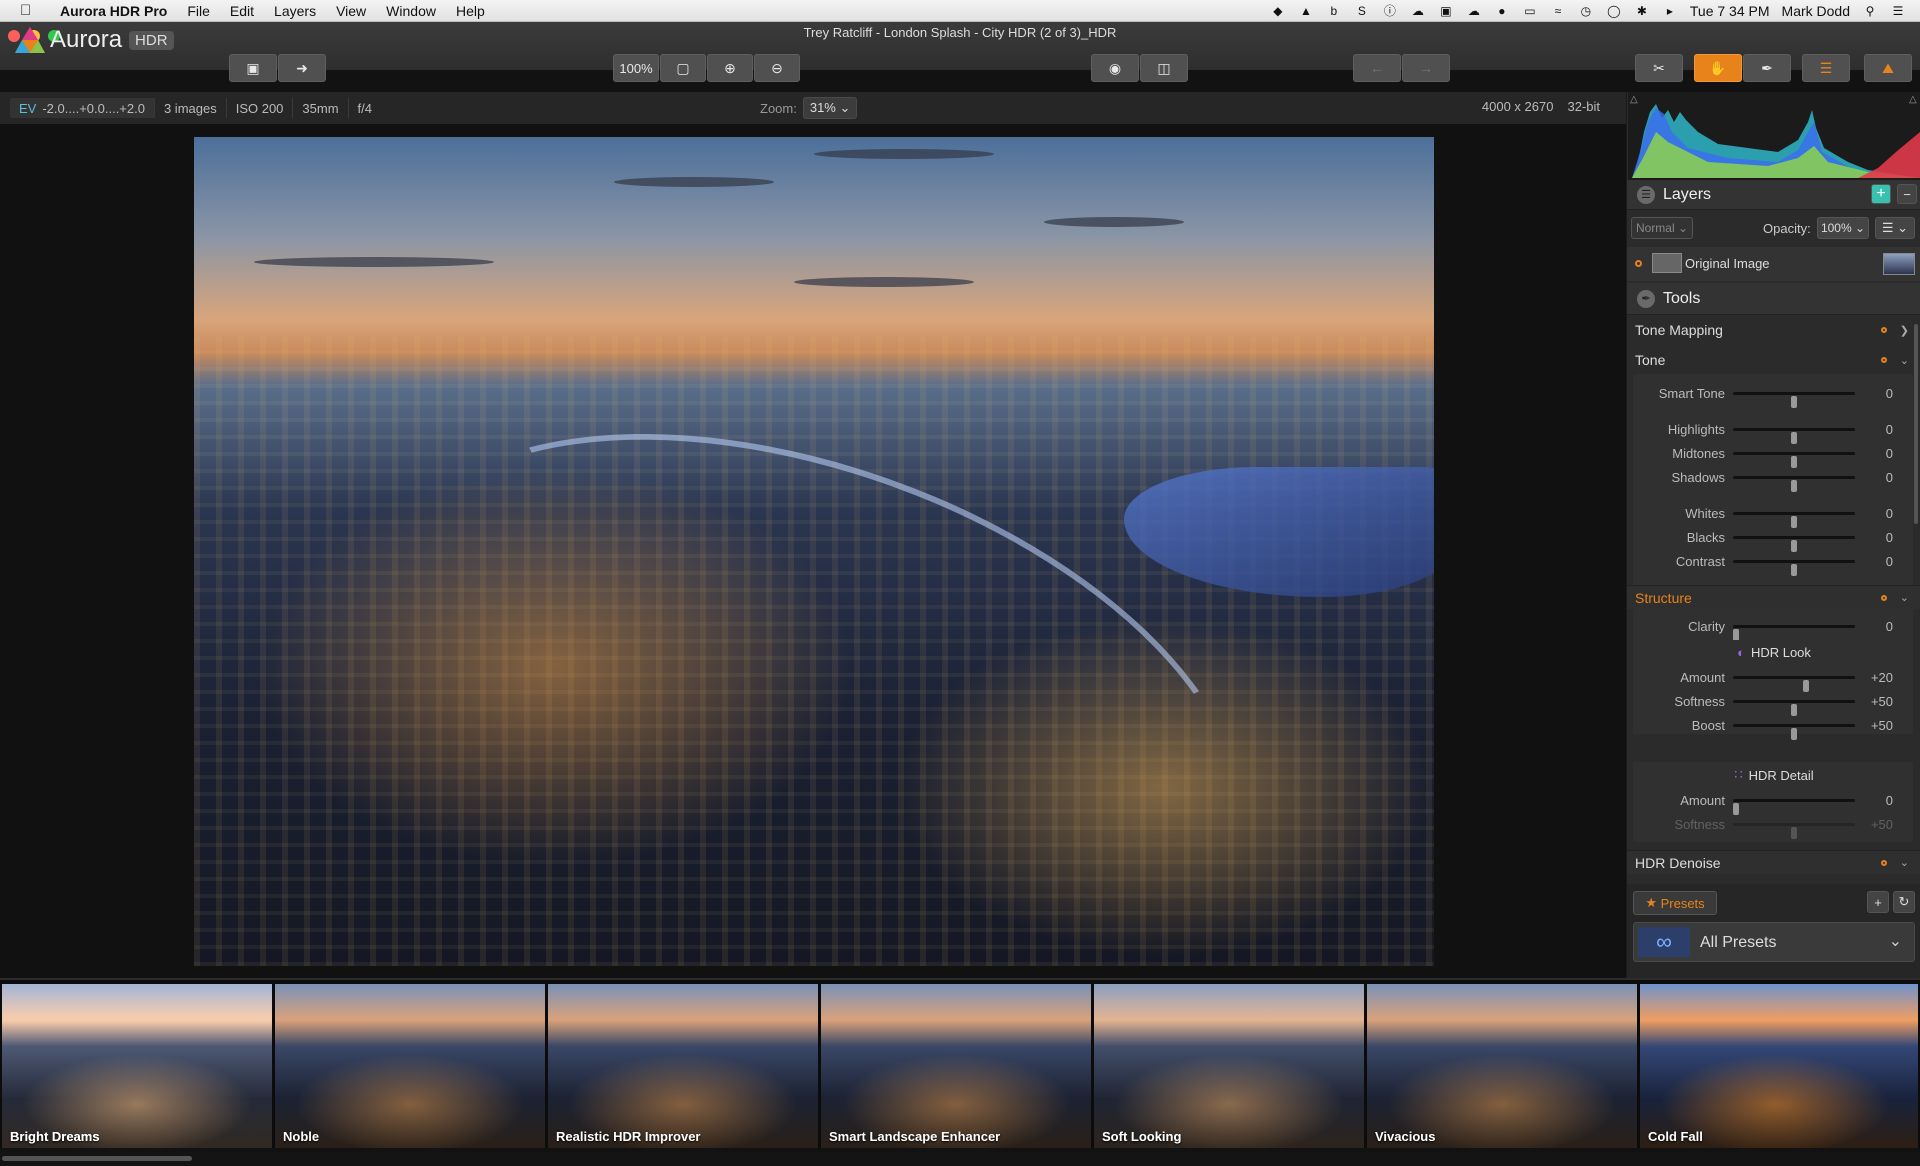 The image size is (1920, 1166). What do you see at coordinates (470, 11) in the screenshot?
I see `menu-help: Help` at bounding box center [470, 11].